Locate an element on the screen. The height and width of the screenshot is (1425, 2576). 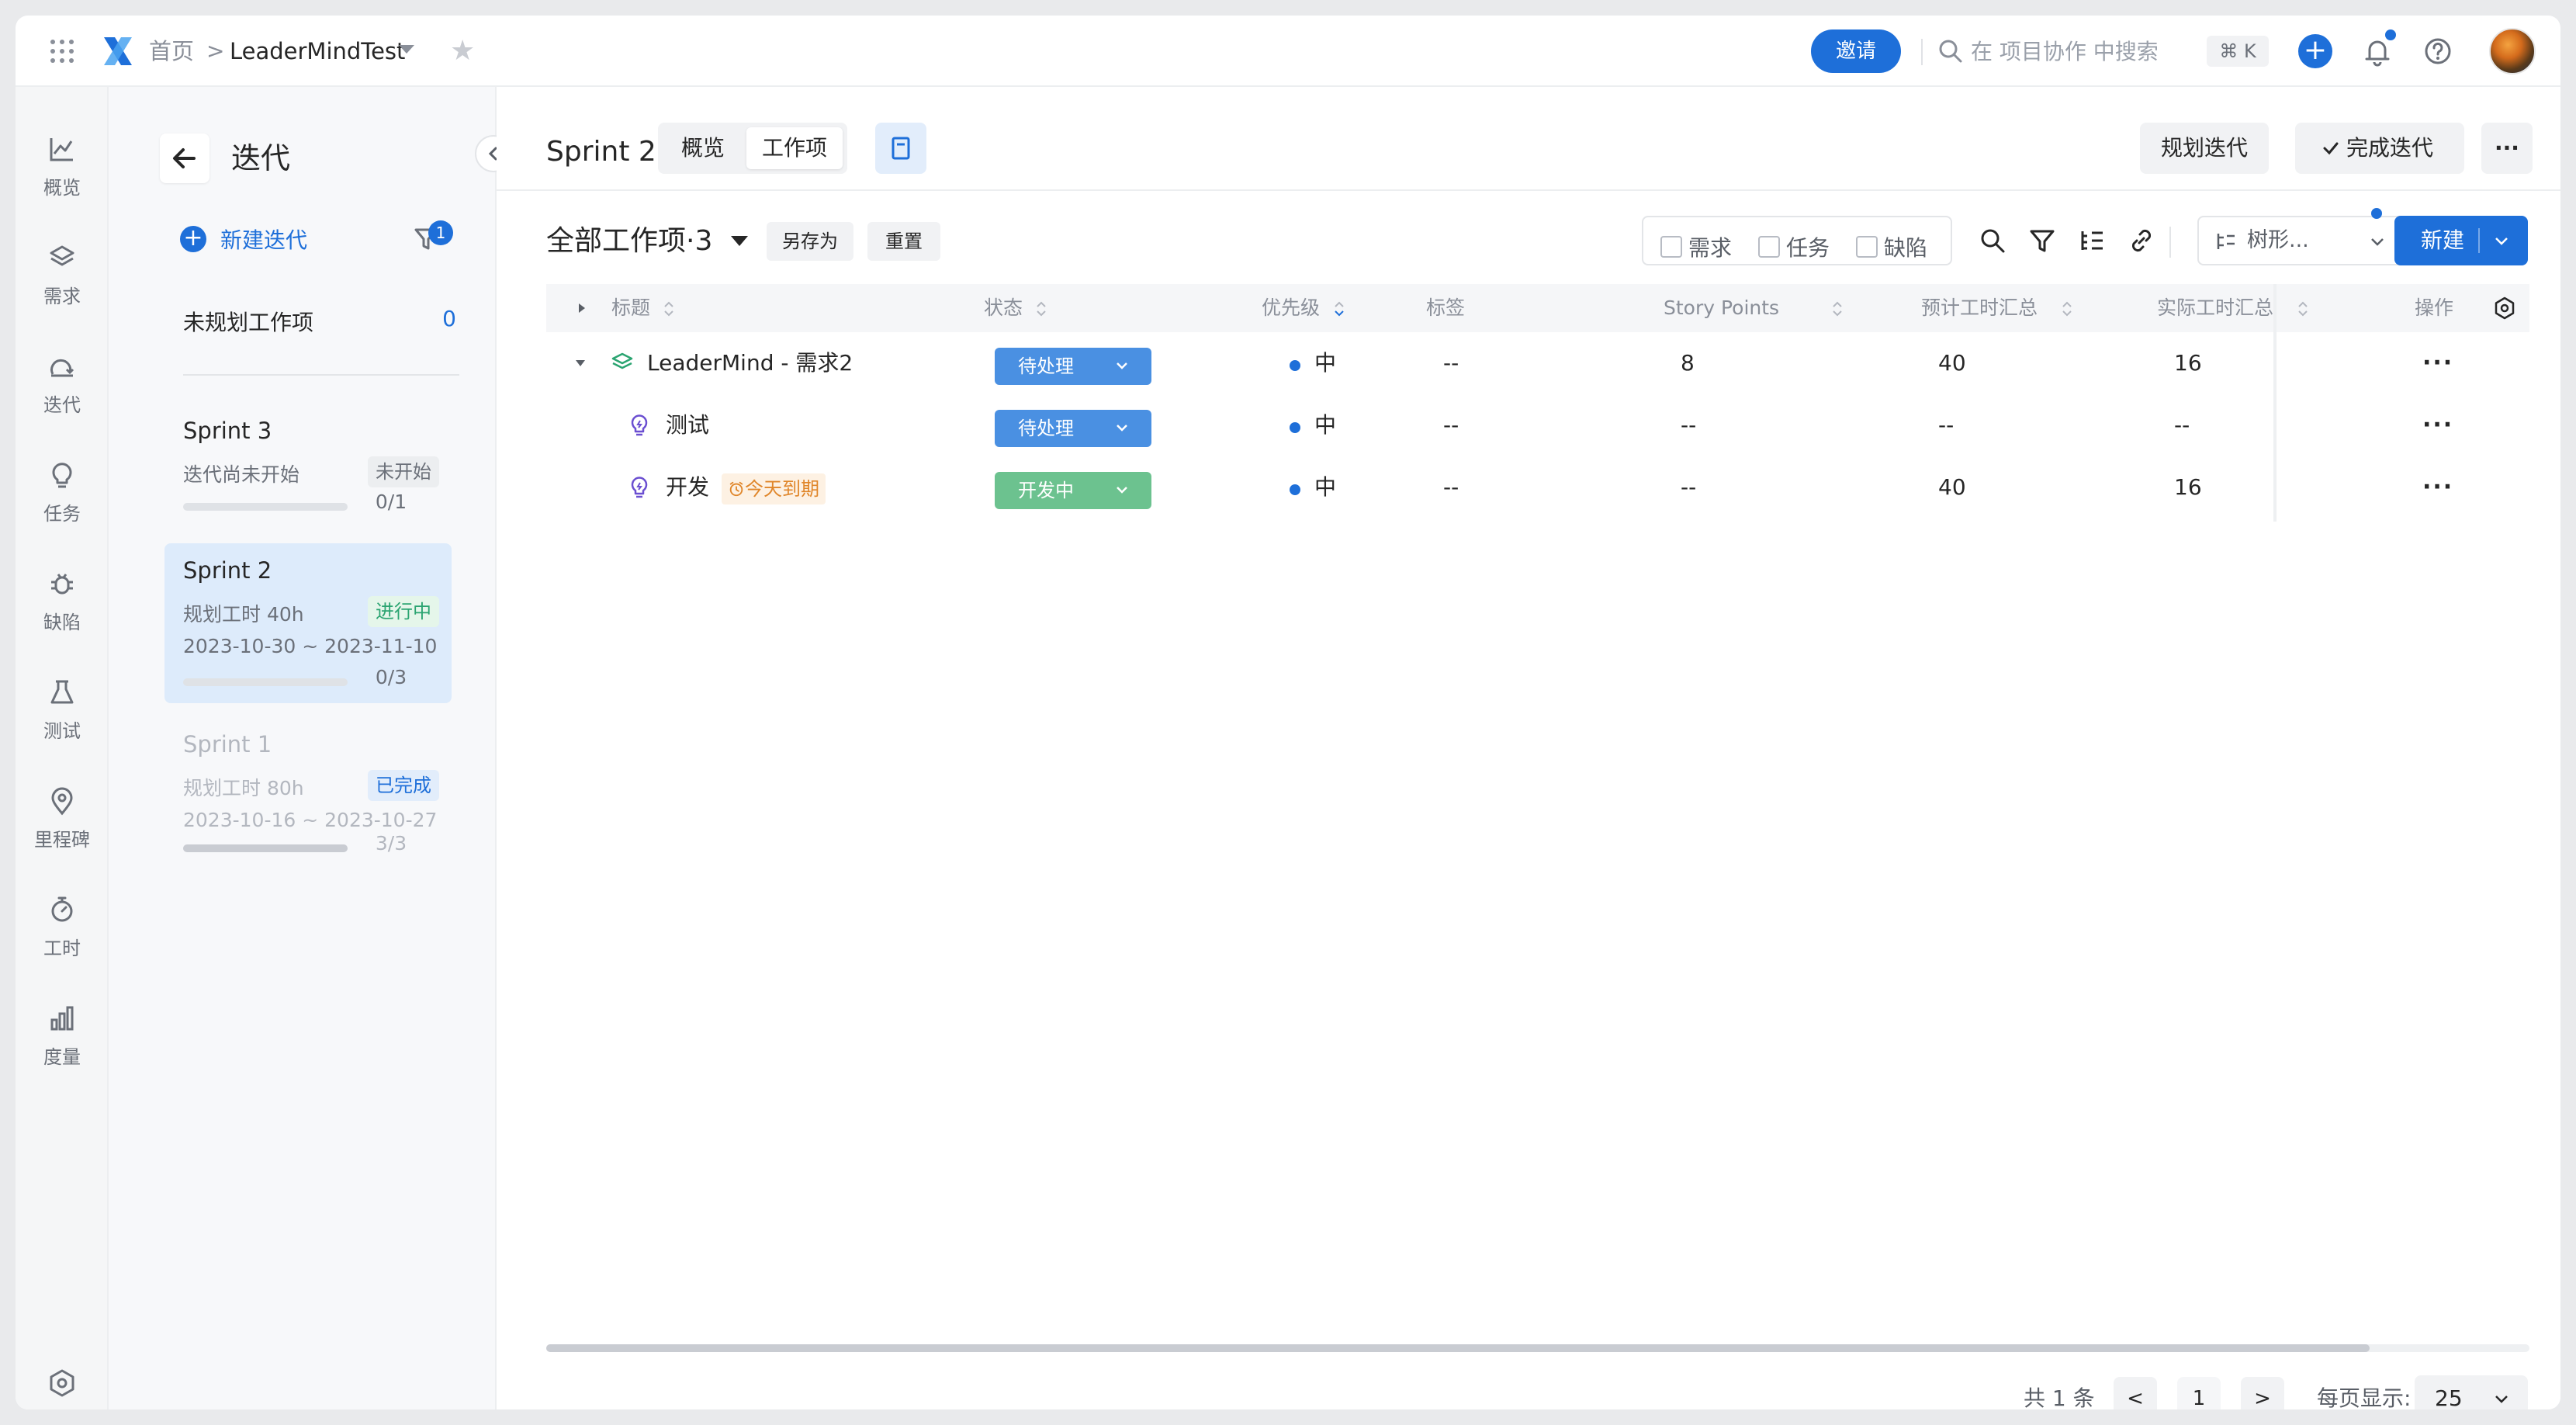
status-dropdown: 开发中 is located at coordinates (1073, 490).